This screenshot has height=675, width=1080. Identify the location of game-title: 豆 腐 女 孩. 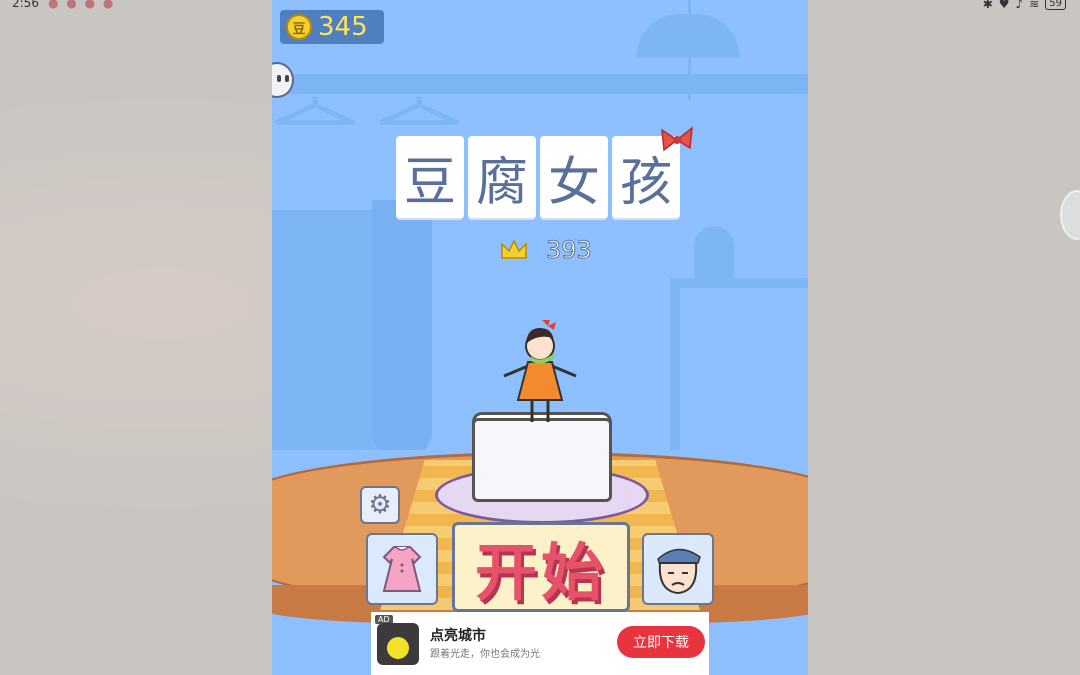
(538, 177).